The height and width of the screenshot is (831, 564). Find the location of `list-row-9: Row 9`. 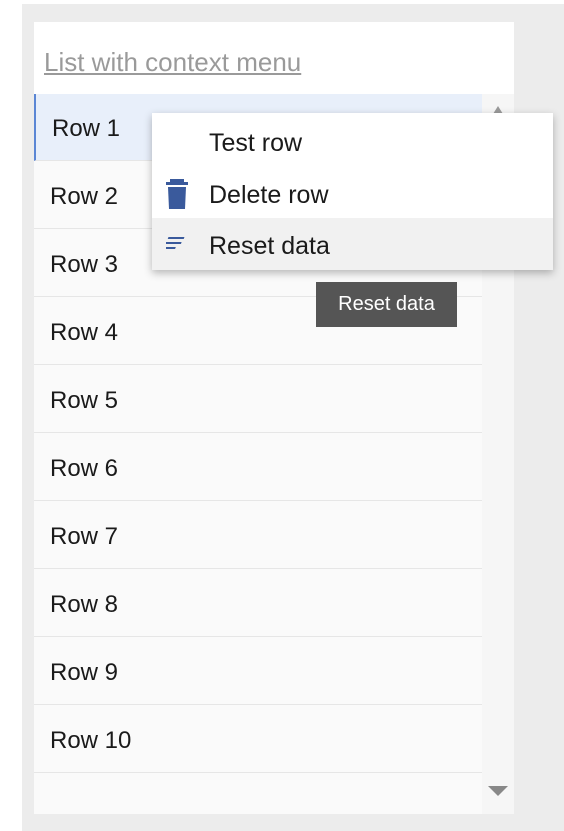

list-row-9: Row 9 is located at coordinates (258, 671).